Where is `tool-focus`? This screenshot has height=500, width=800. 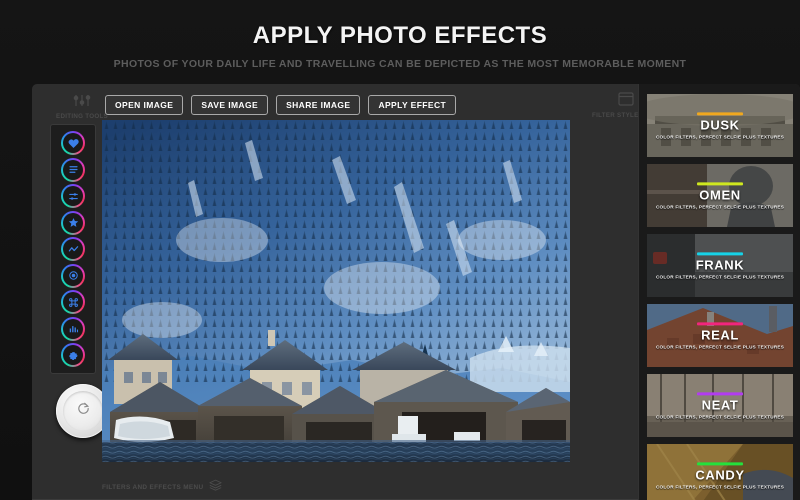
tool-focus is located at coordinates (73, 275).